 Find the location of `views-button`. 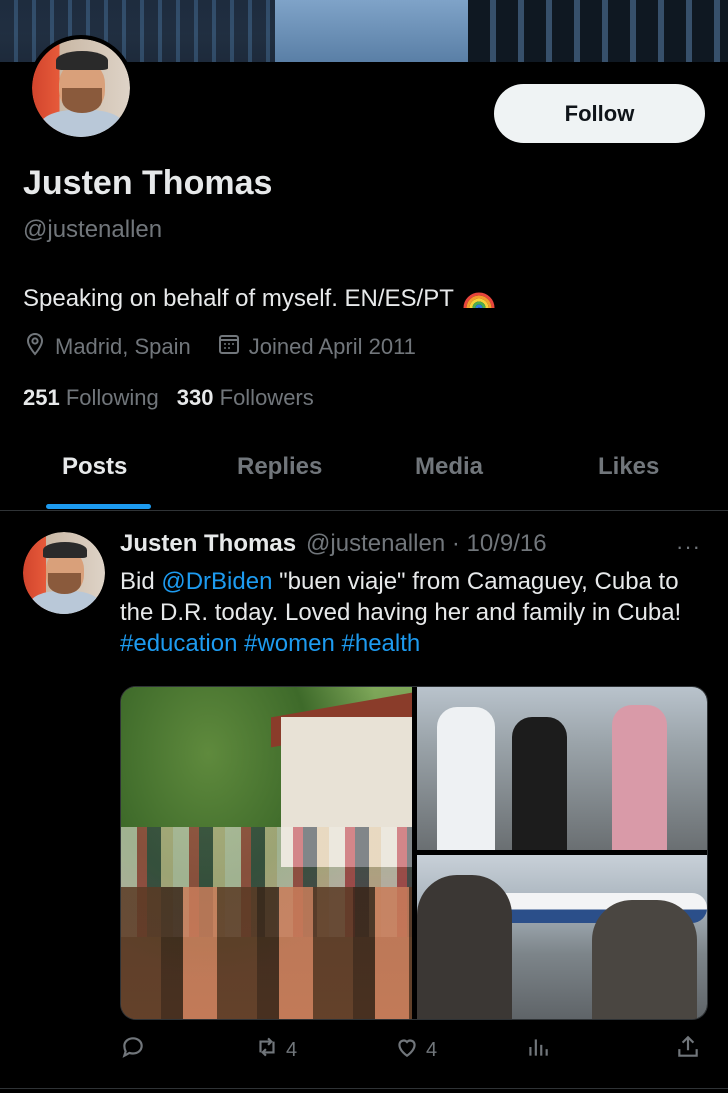

views-button is located at coordinates (538, 1050).